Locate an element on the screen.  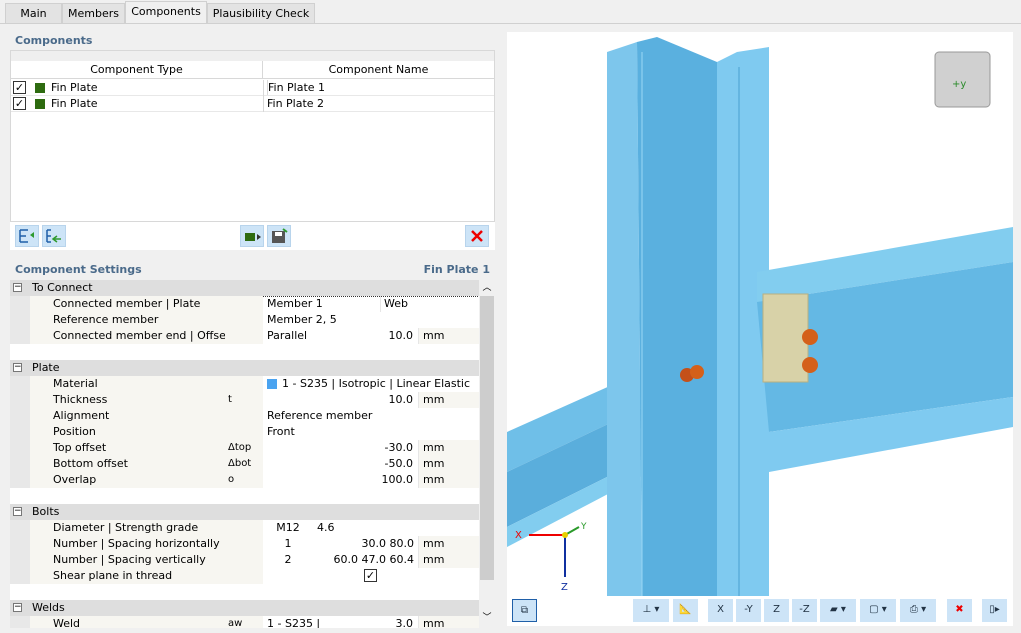
table-row: ✓ Fin Plate Fin Plate 2 is located at coordinates (252, 104).